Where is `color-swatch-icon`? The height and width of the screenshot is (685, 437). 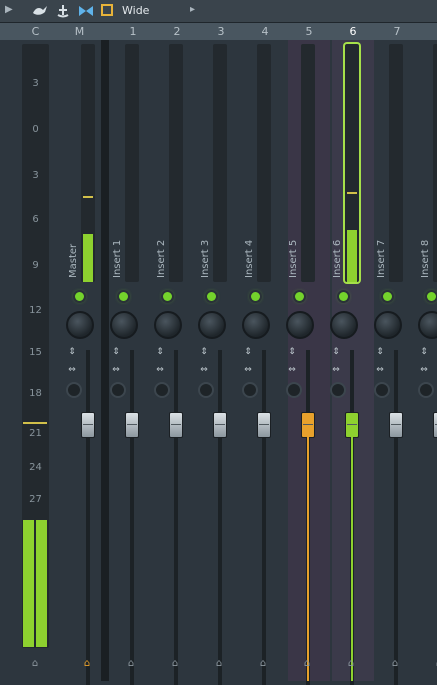
color-swatch-icon is located at coordinates (107, 10).